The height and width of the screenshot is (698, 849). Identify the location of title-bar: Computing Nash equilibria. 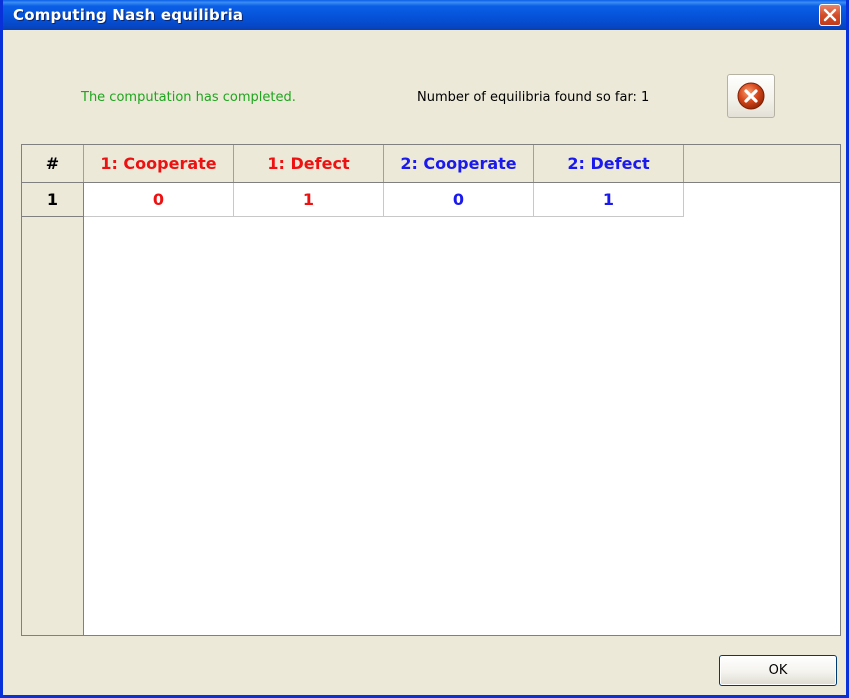
(424, 15).